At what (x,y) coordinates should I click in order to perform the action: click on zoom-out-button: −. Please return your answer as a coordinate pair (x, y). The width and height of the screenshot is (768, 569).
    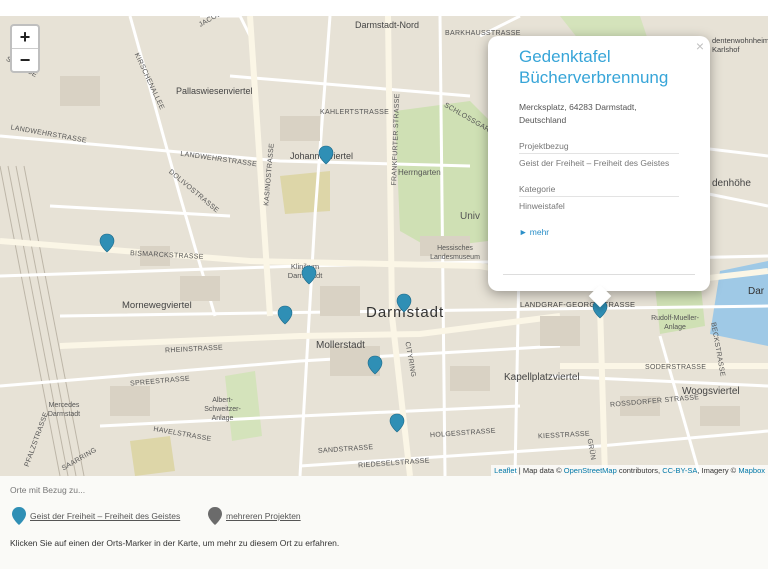
    Looking at the image, I should click on (25, 60).